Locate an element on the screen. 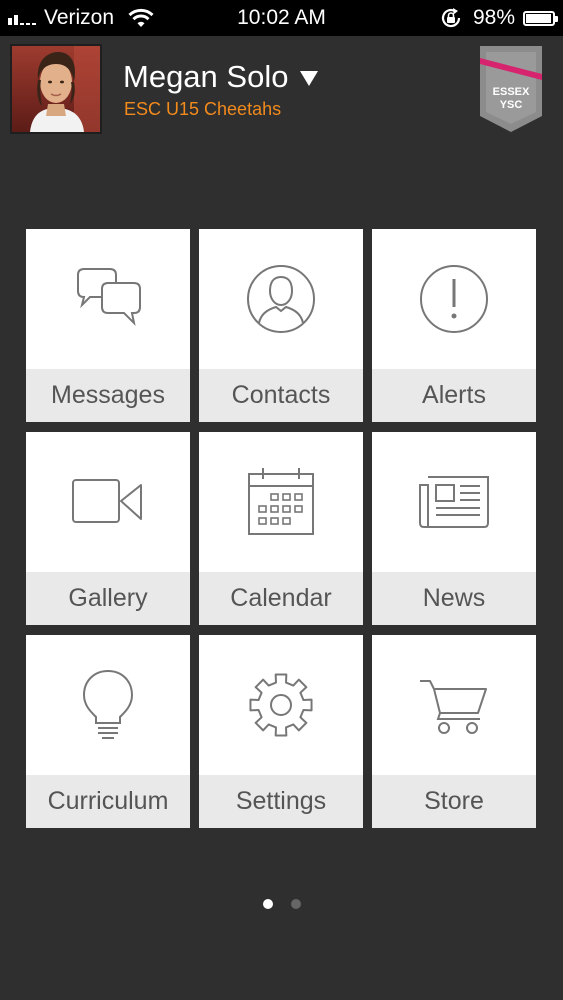 The width and height of the screenshot is (563, 1000). tile-store: Store is located at coordinates (454, 731).